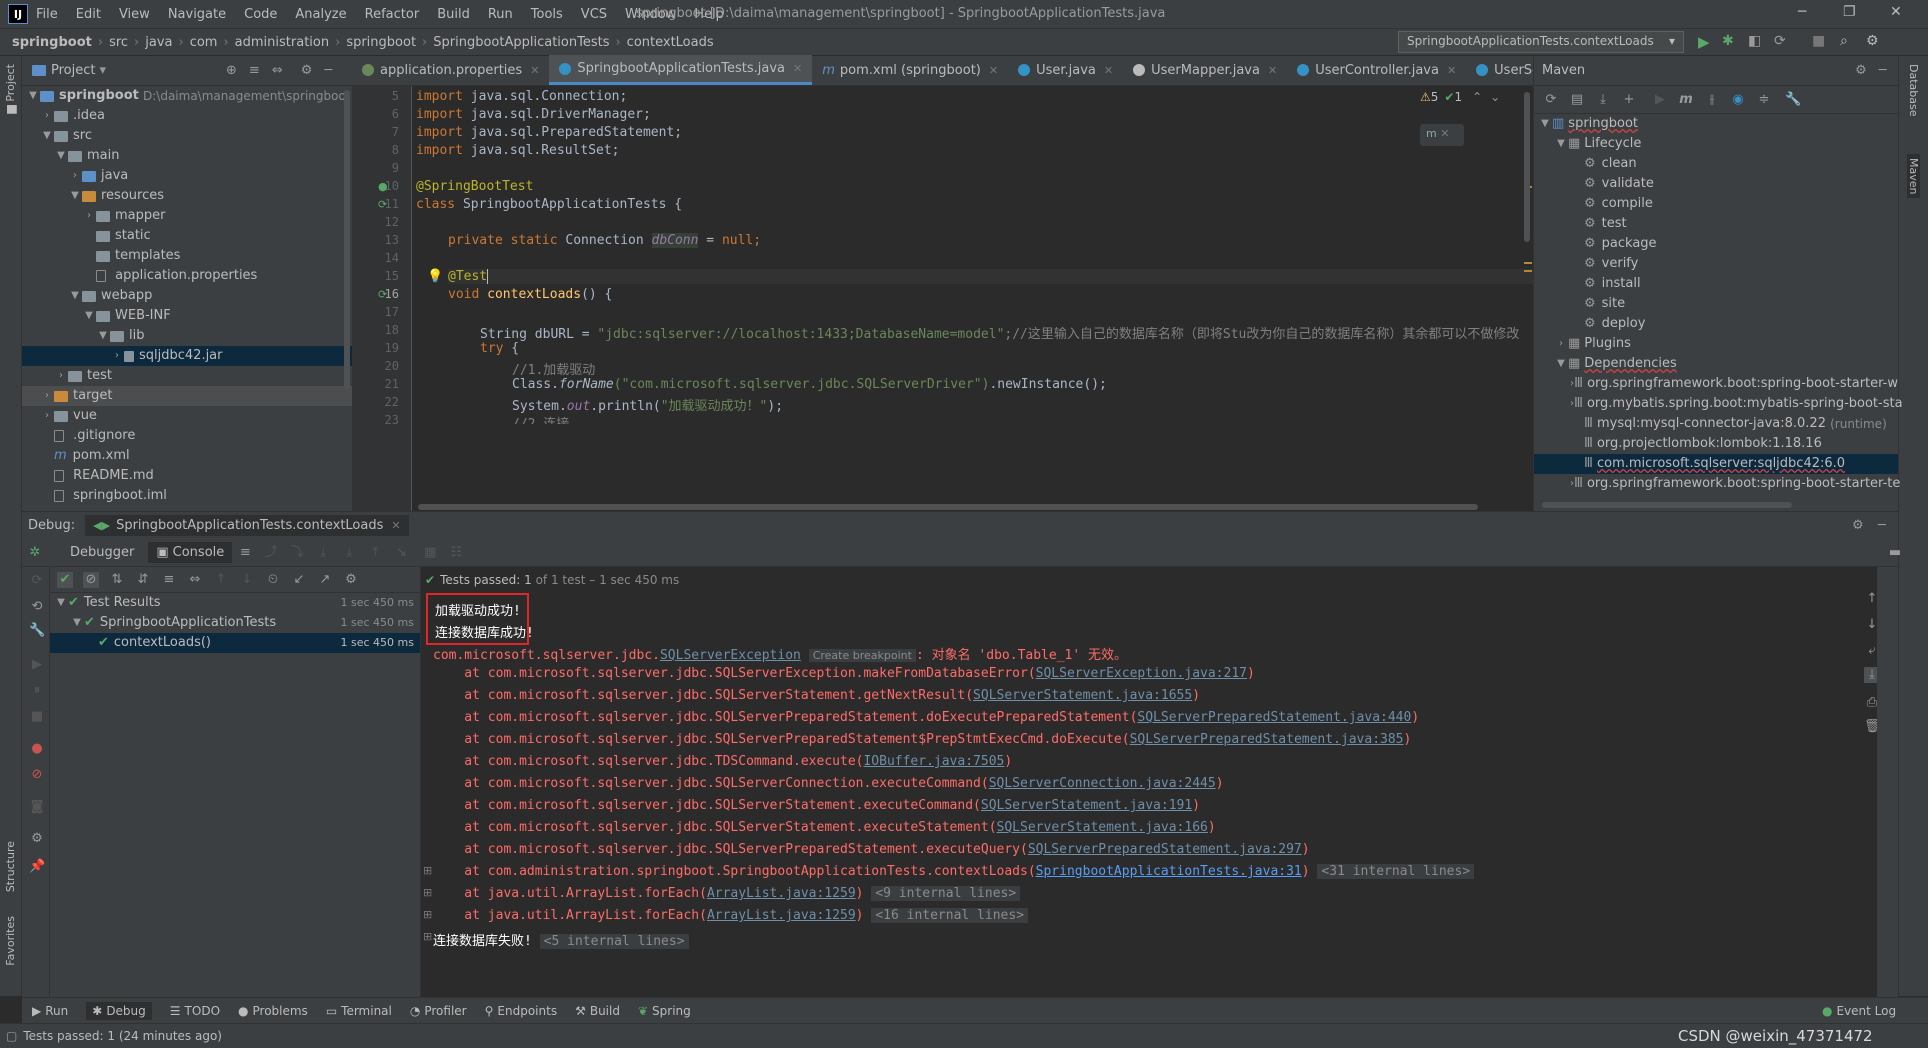  I want to click on source-link: SQLServerStatement.java:1655, so click(1082, 695).